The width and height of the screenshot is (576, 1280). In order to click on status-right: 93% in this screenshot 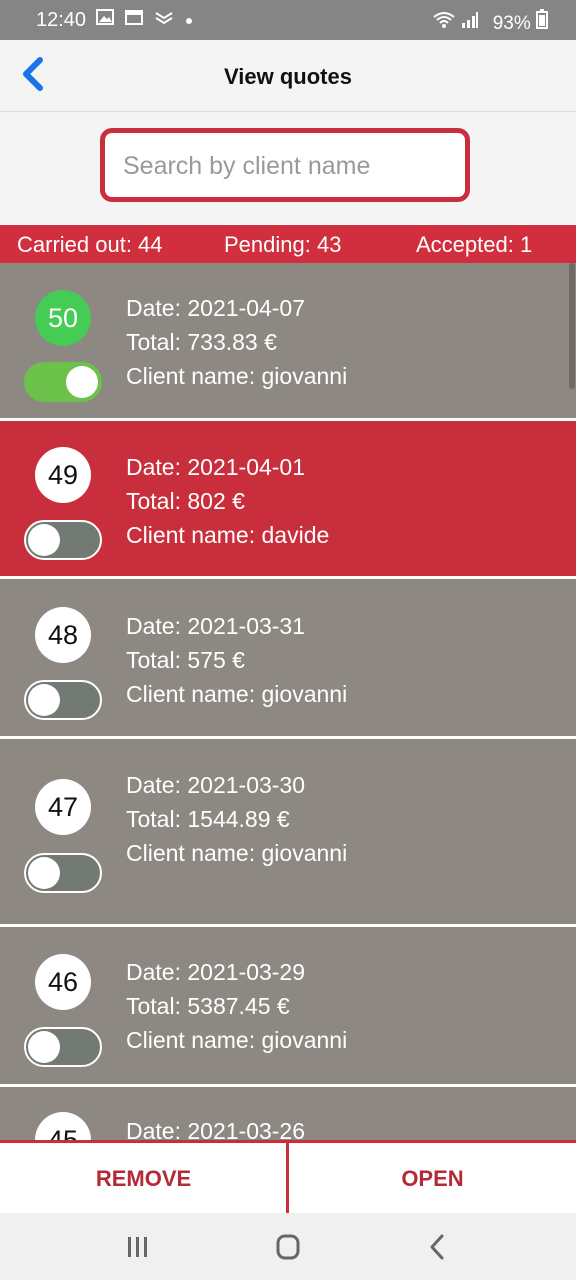, I will do `click(490, 22)`.